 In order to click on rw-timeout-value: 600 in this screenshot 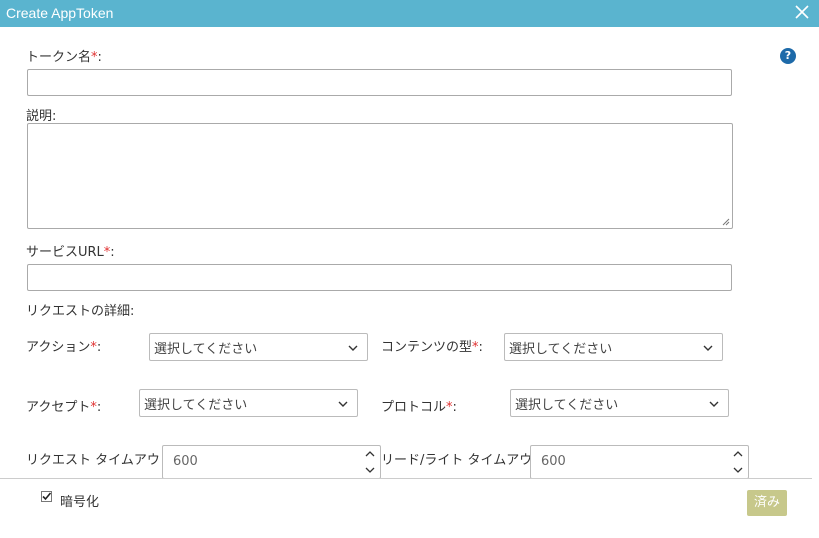, I will do `click(553, 461)`.